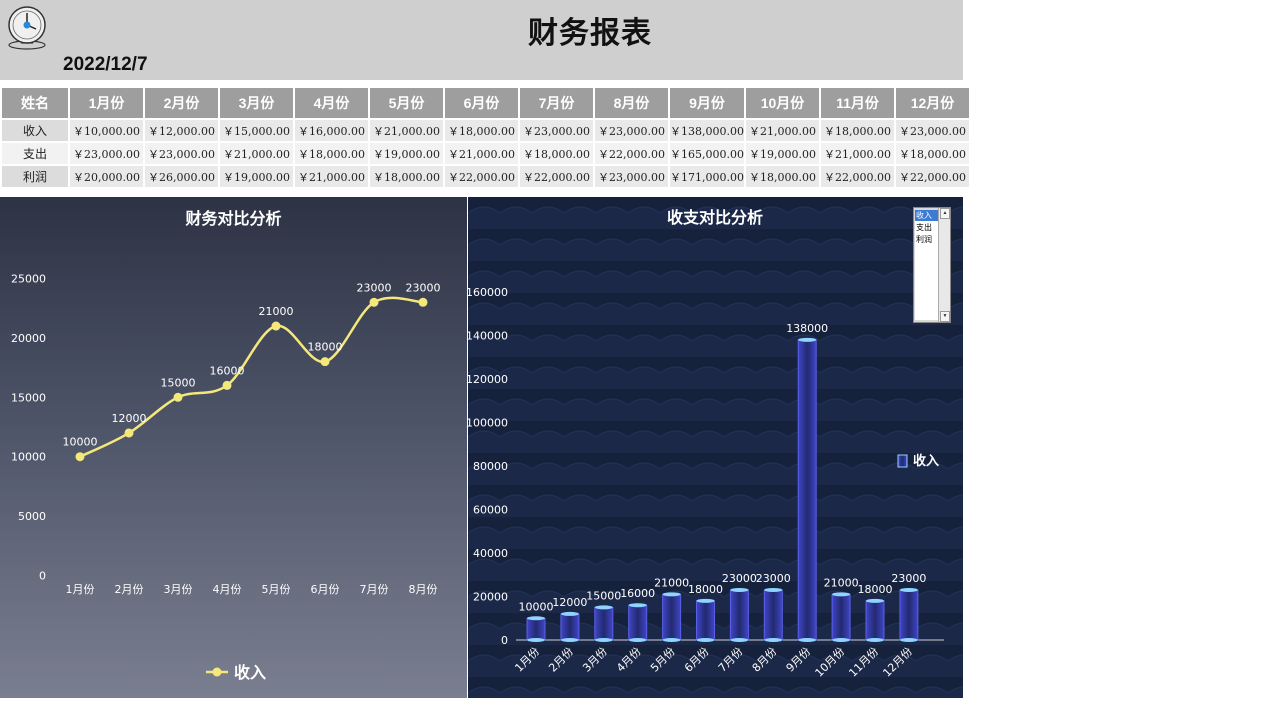 The height and width of the screenshot is (725, 1280). Describe the element at coordinates (556, 103) in the screenshot. I see `column-header-7: 7月份` at that location.